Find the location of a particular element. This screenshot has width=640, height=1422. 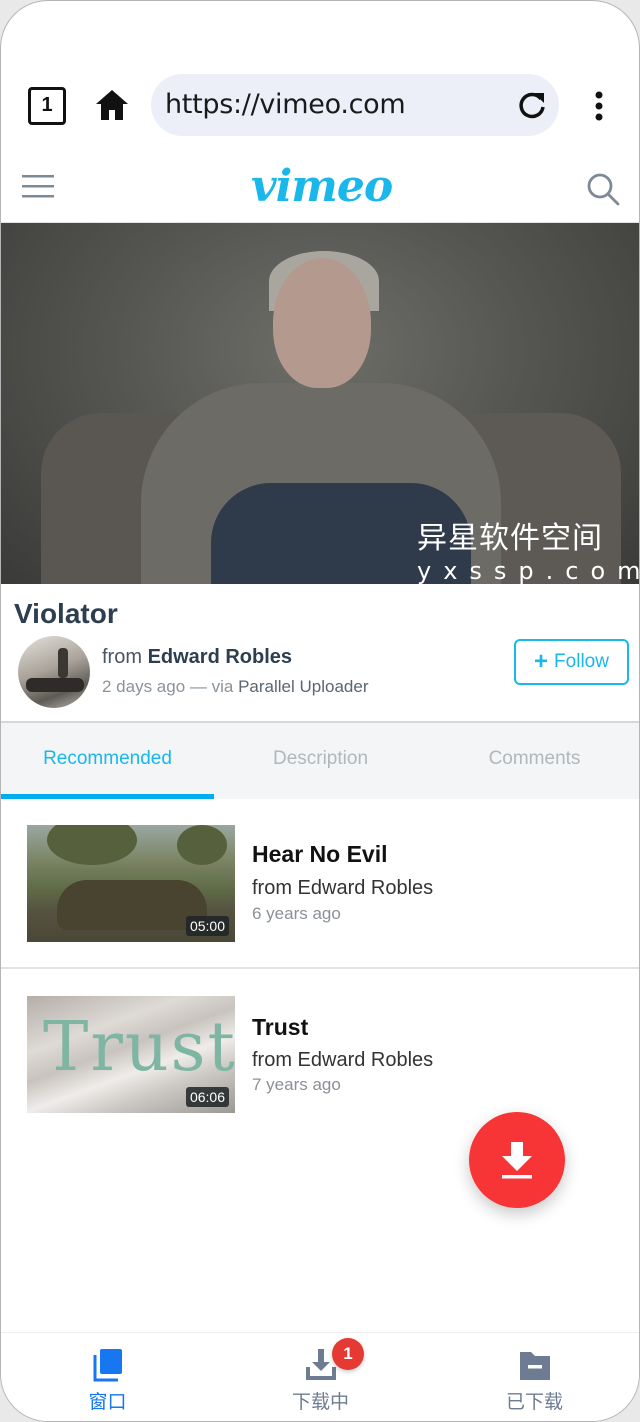

site-header: vimeo is located at coordinates (320, 187).